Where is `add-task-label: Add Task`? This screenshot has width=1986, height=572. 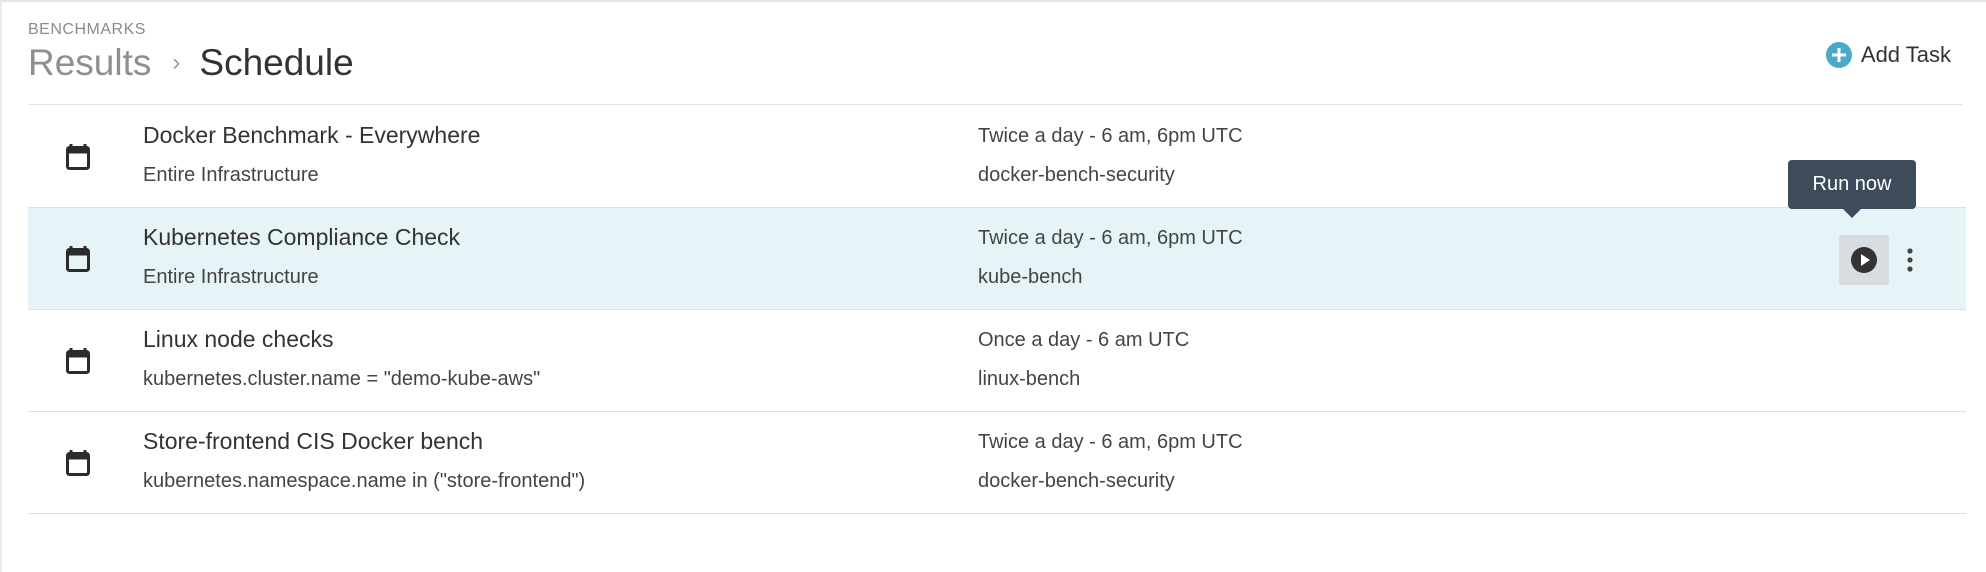 add-task-label: Add Task is located at coordinates (1905, 54).